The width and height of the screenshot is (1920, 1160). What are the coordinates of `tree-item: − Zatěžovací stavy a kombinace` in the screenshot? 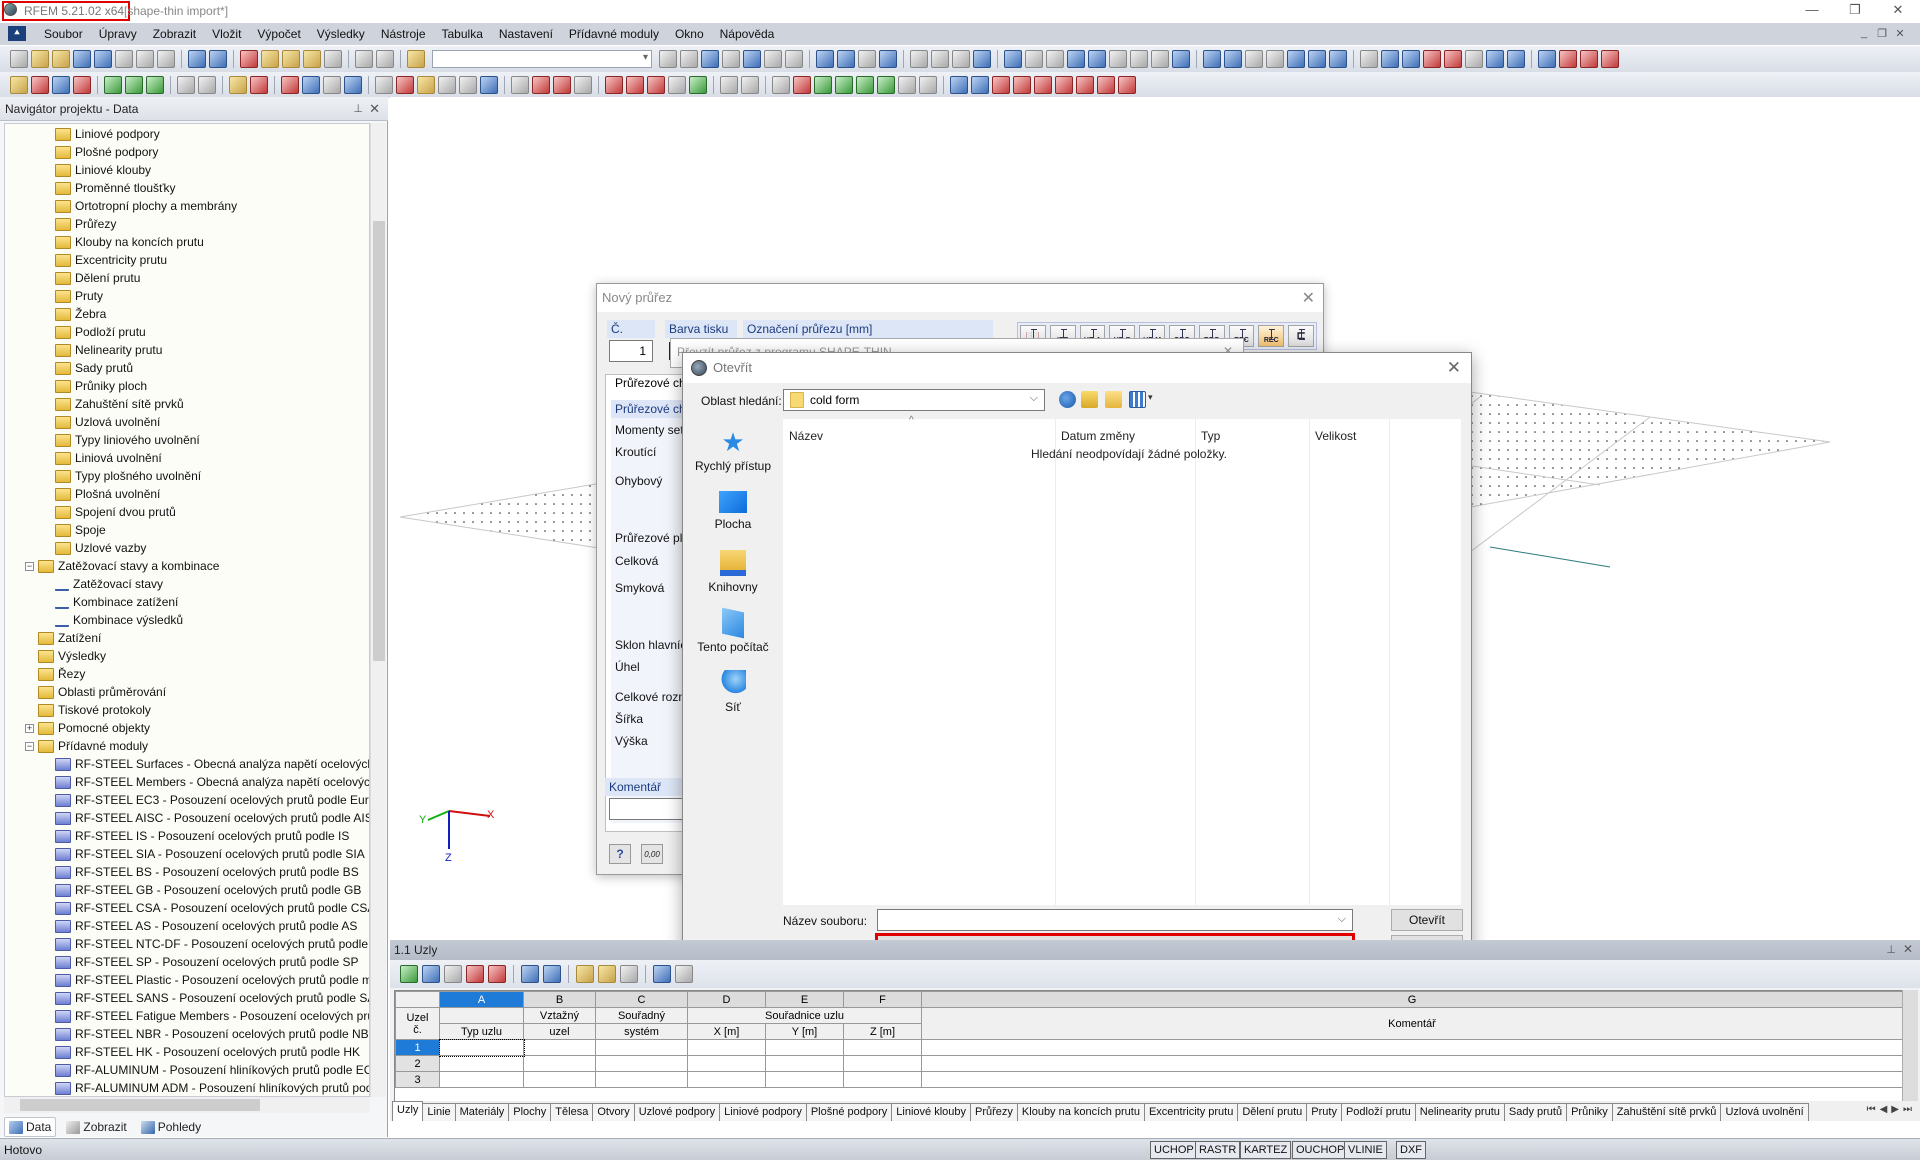 It's located at (122, 566).